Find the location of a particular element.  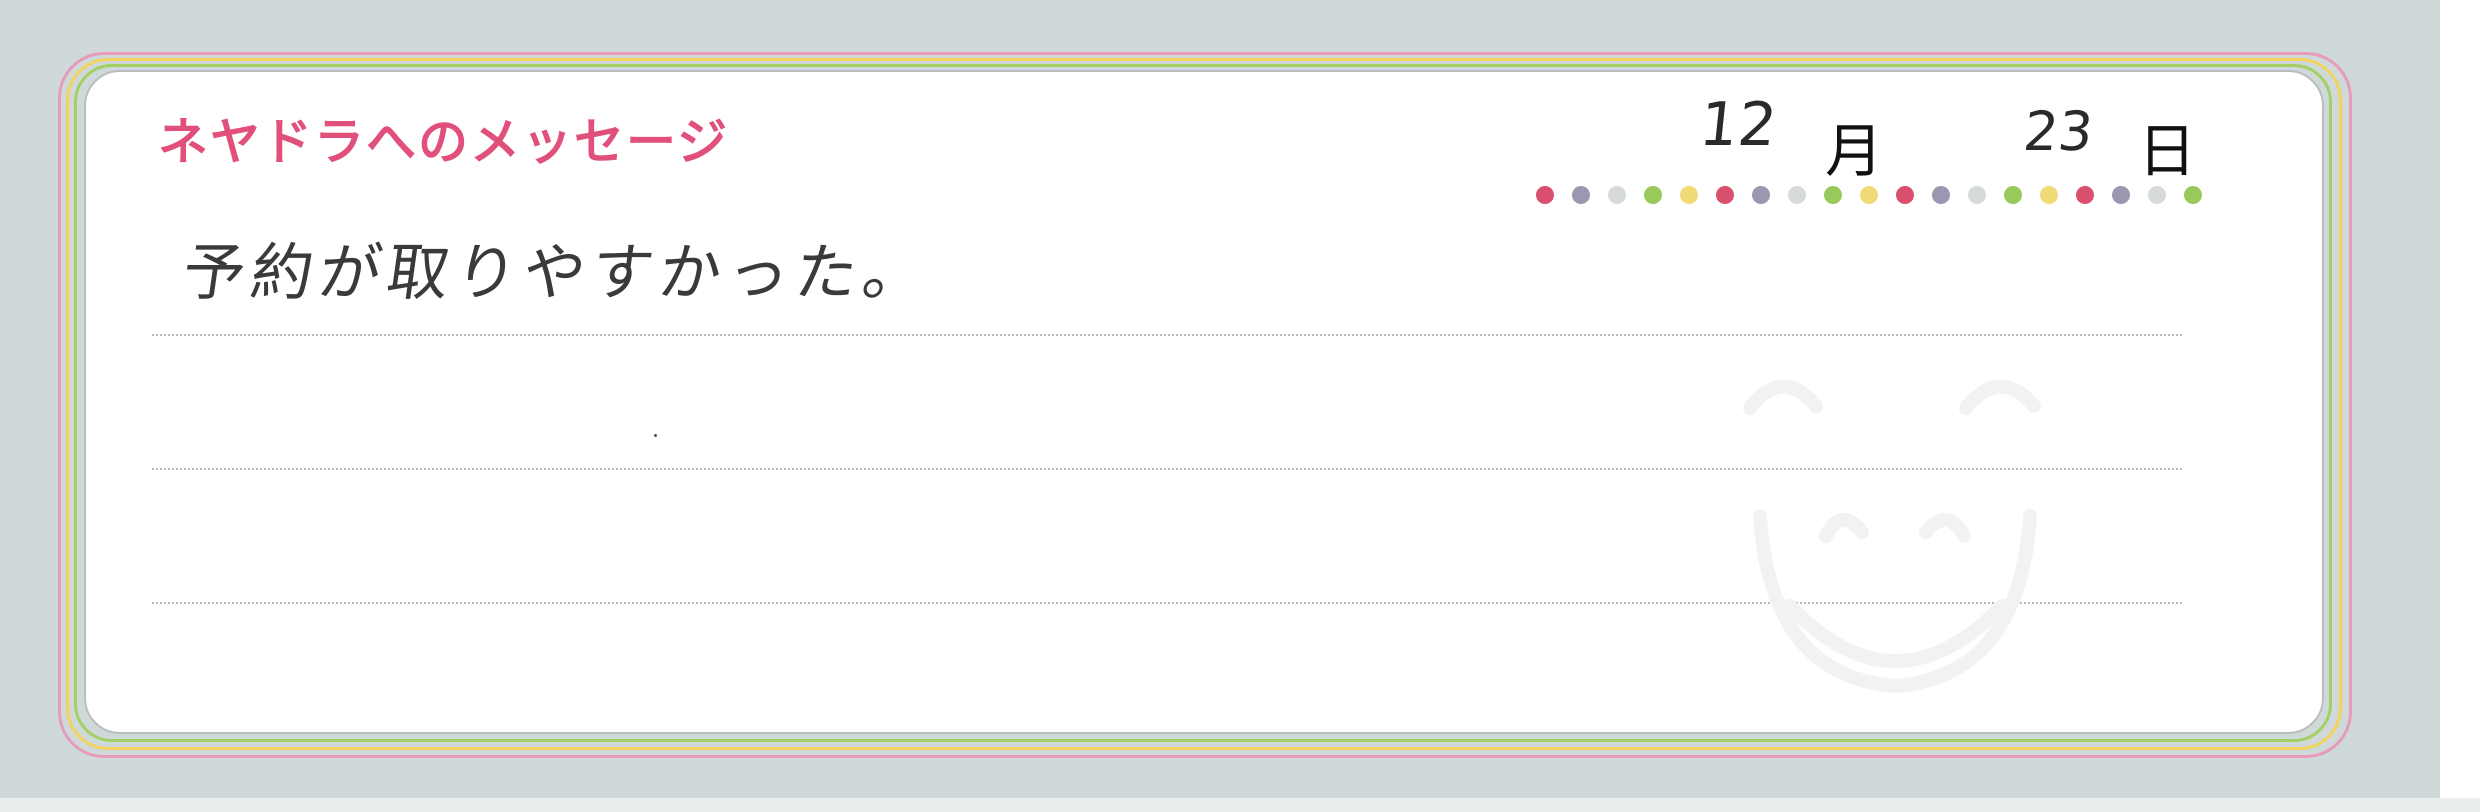

date-month: 12 is located at coordinates (1738, 125).